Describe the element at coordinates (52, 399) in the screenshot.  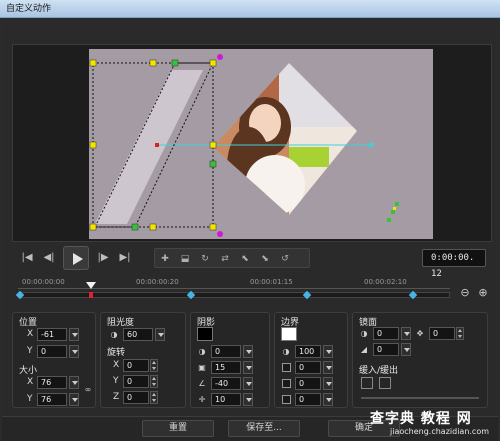
I see `size-y-input: 76` at that location.